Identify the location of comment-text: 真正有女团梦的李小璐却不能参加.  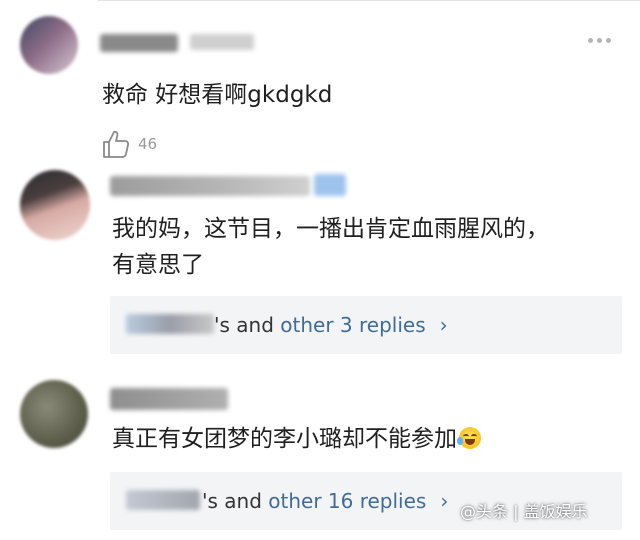
(296, 439).